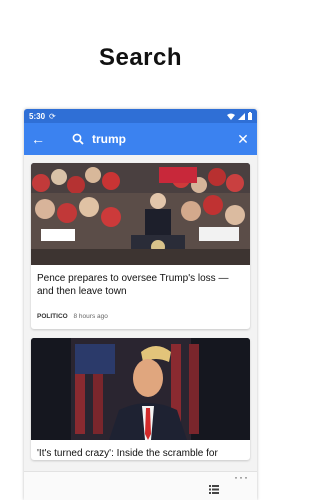  What do you see at coordinates (241, 477) in the screenshot?
I see `more-icon: ···` at bounding box center [241, 477].